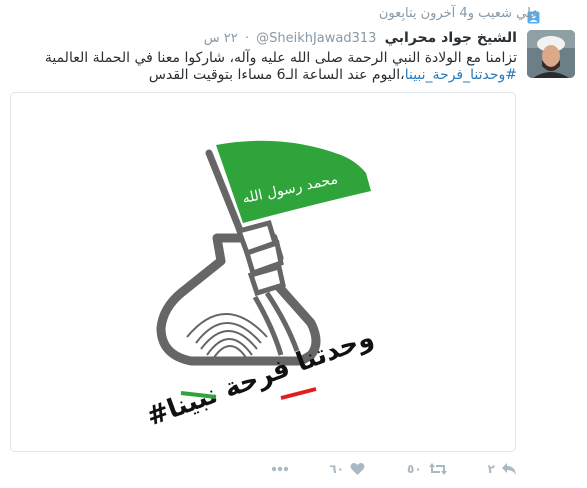 The width and height of the screenshot is (587, 488). Describe the element at coordinates (347, 469) in the screenshot. I see `like-button: ٦٠` at that location.